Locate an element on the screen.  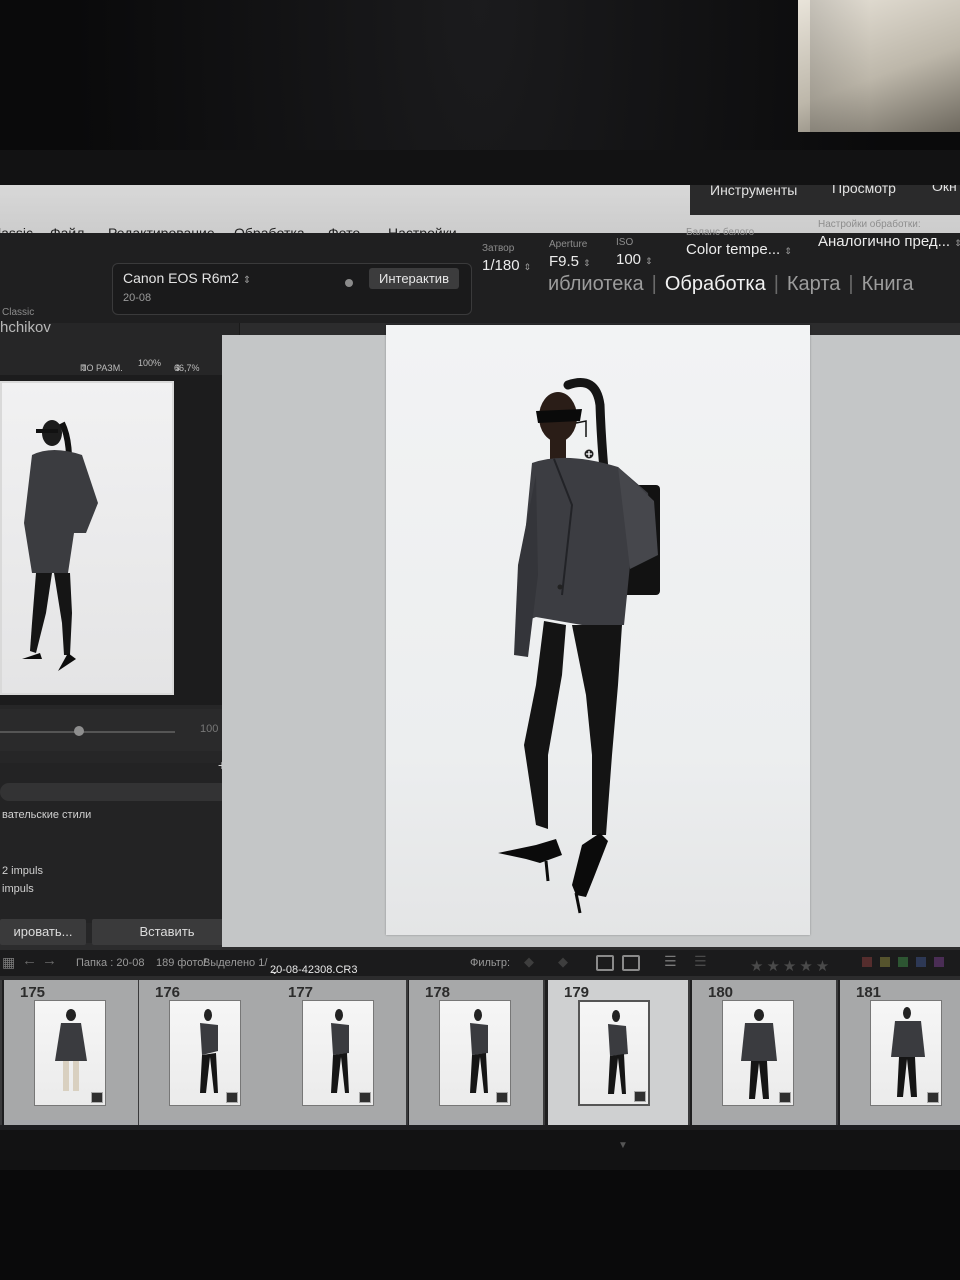
preset-item: impuls is located at coordinates (18, 889).